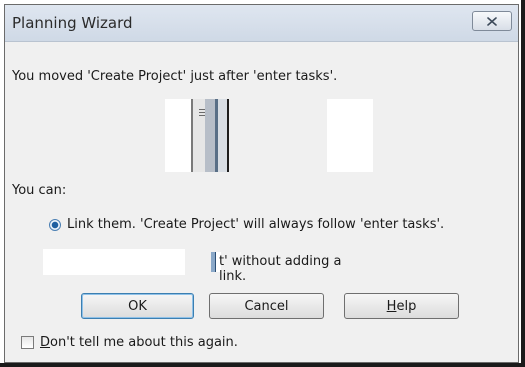 This screenshot has width=525, height=367. I want to click on illustration-panel-right, so click(350, 135).